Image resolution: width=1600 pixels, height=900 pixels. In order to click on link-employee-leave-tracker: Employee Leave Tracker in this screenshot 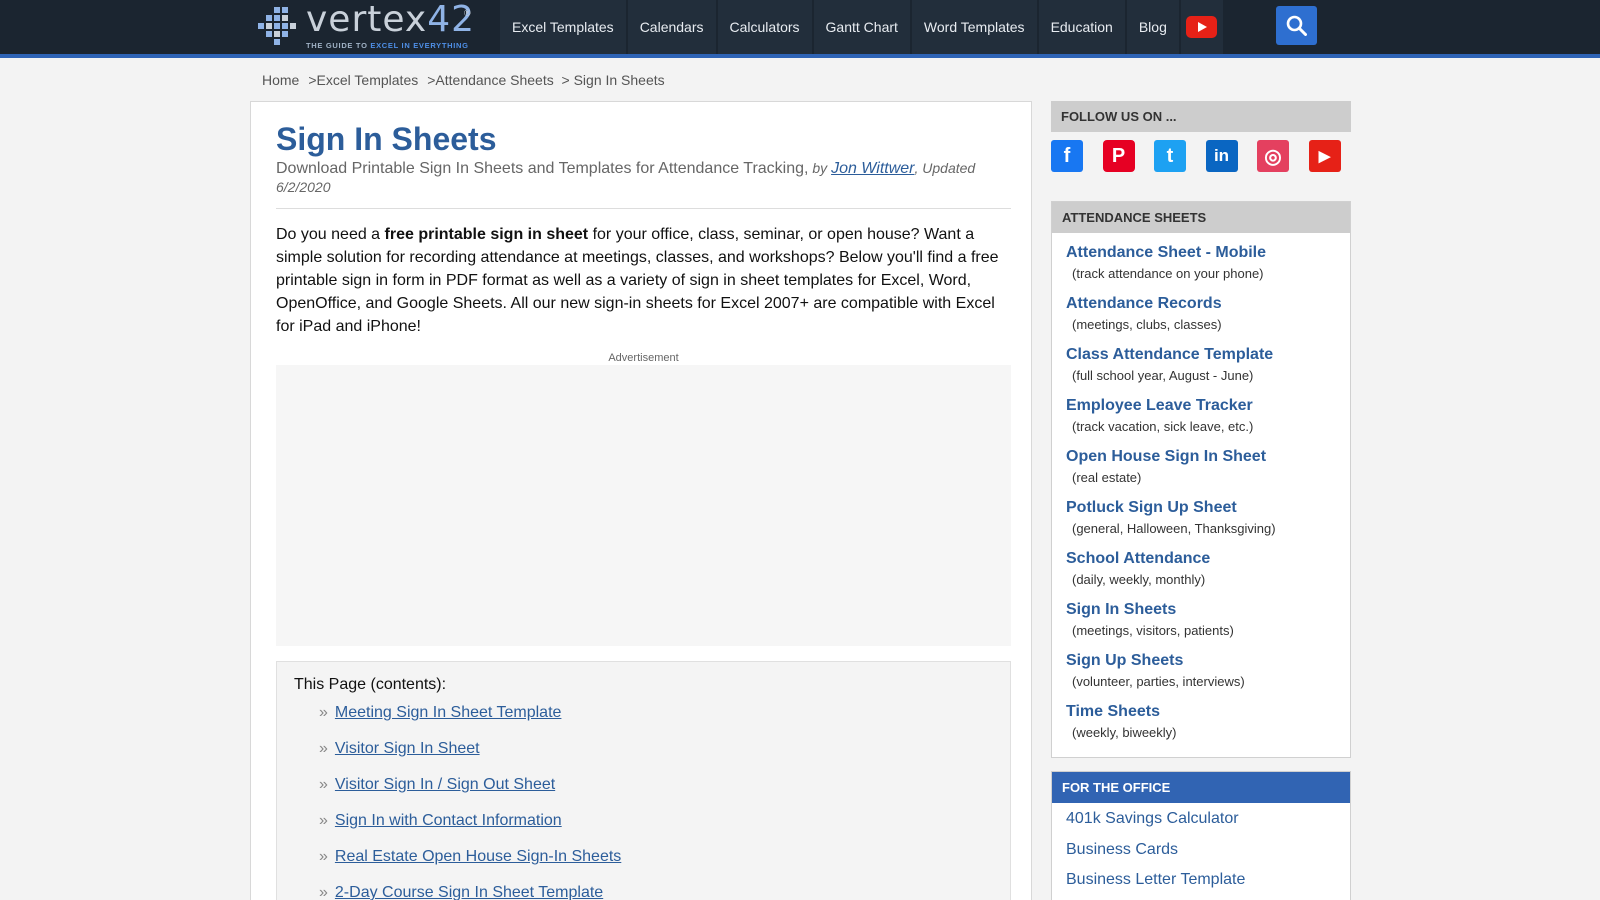, I will do `click(1201, 406)`.